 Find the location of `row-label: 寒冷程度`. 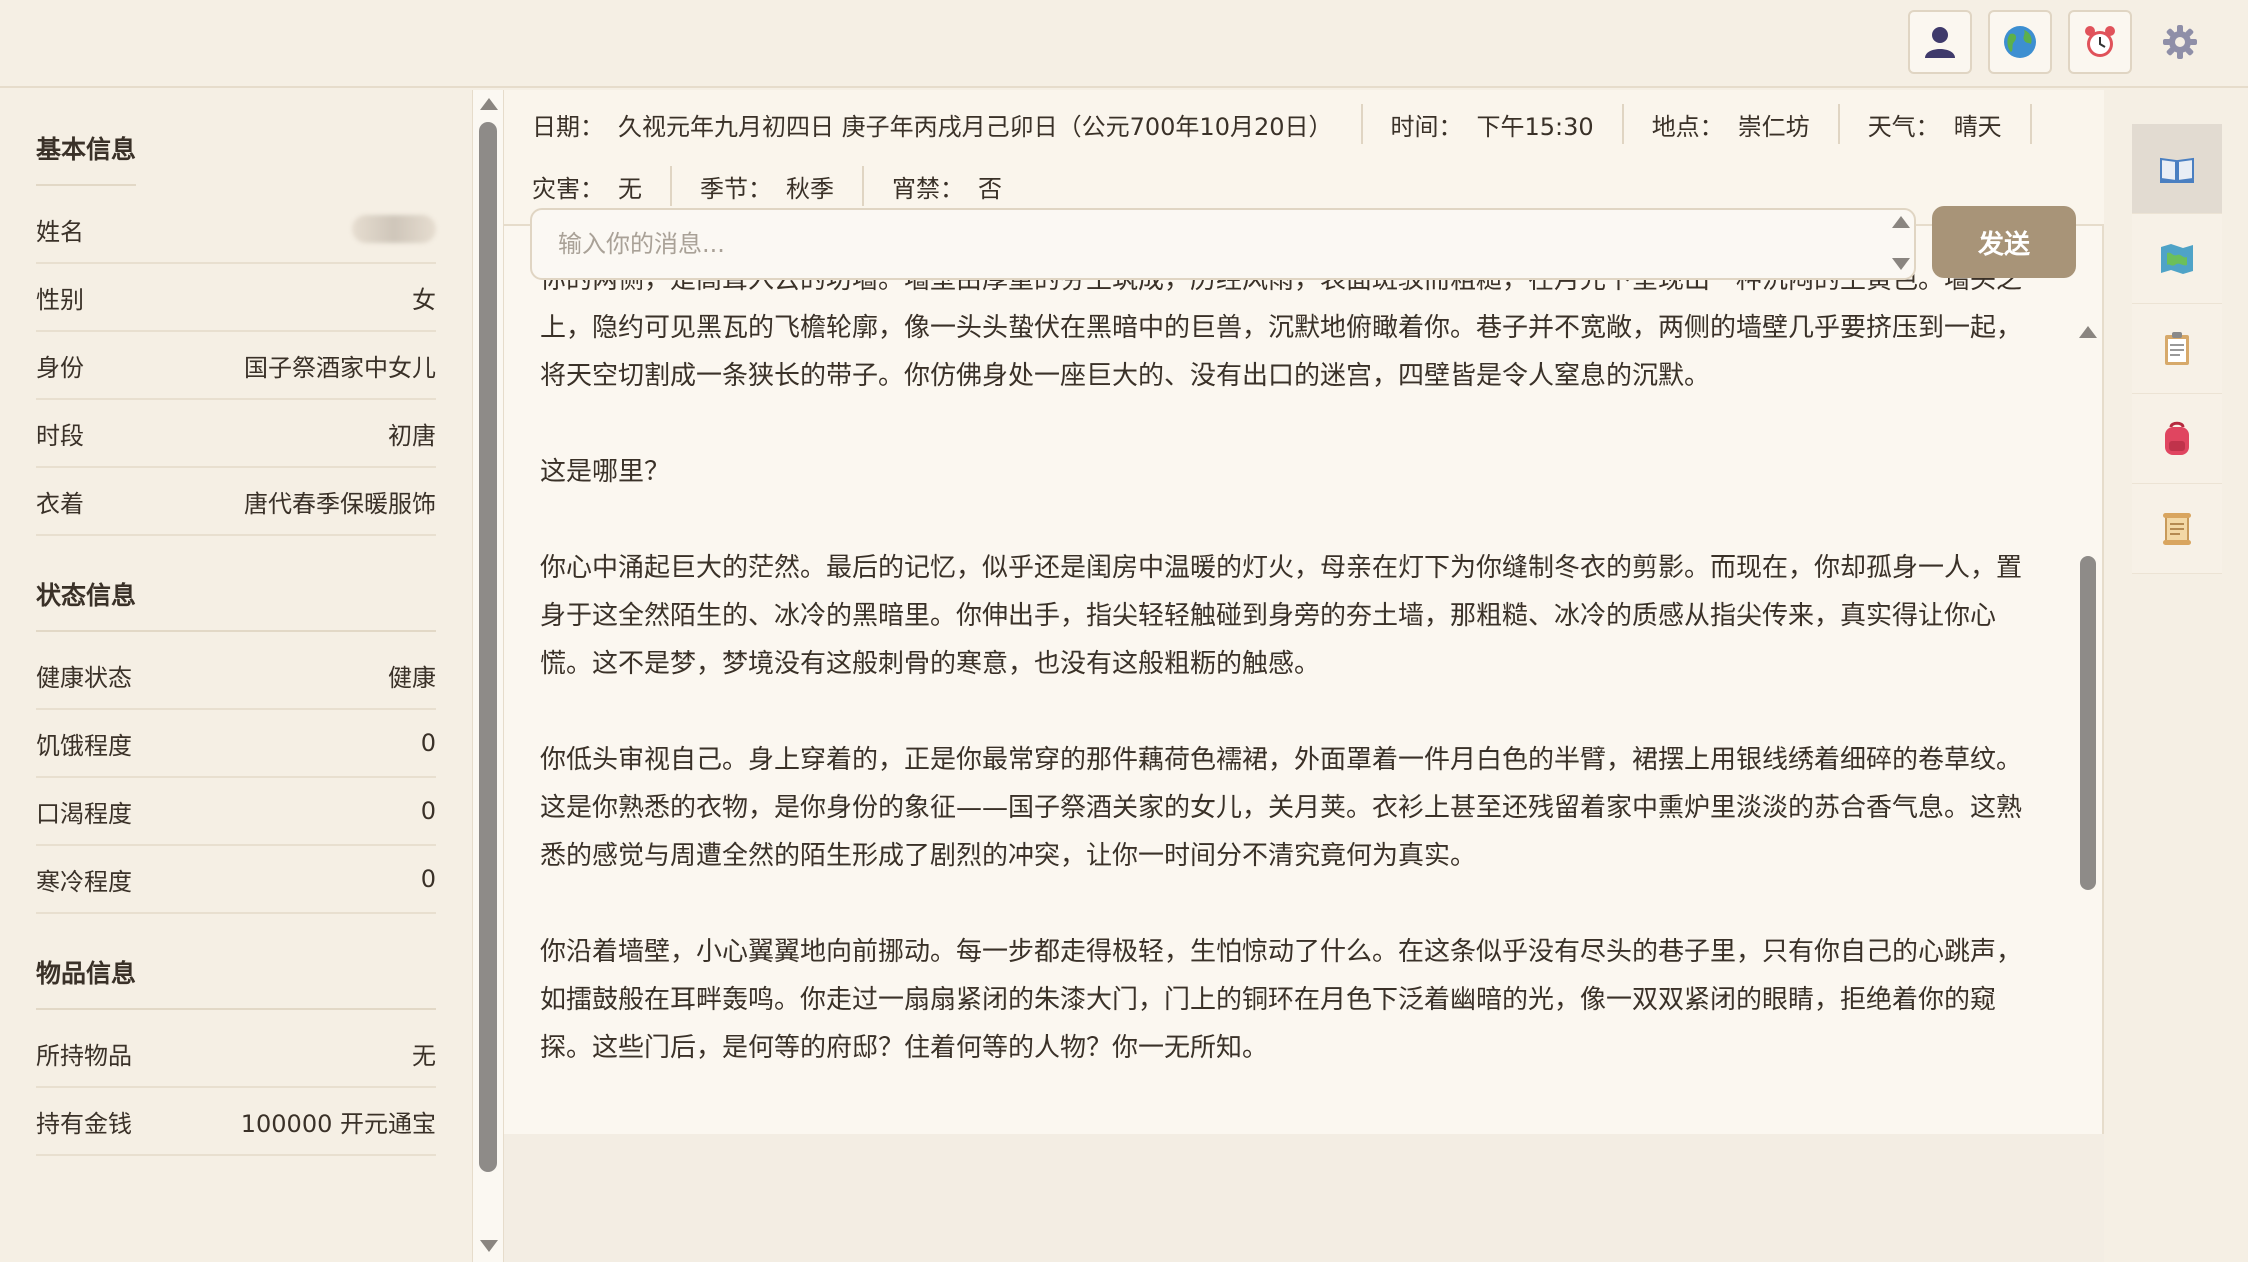

row-label: 寒冷程度 is located at coordinates (84, 881).